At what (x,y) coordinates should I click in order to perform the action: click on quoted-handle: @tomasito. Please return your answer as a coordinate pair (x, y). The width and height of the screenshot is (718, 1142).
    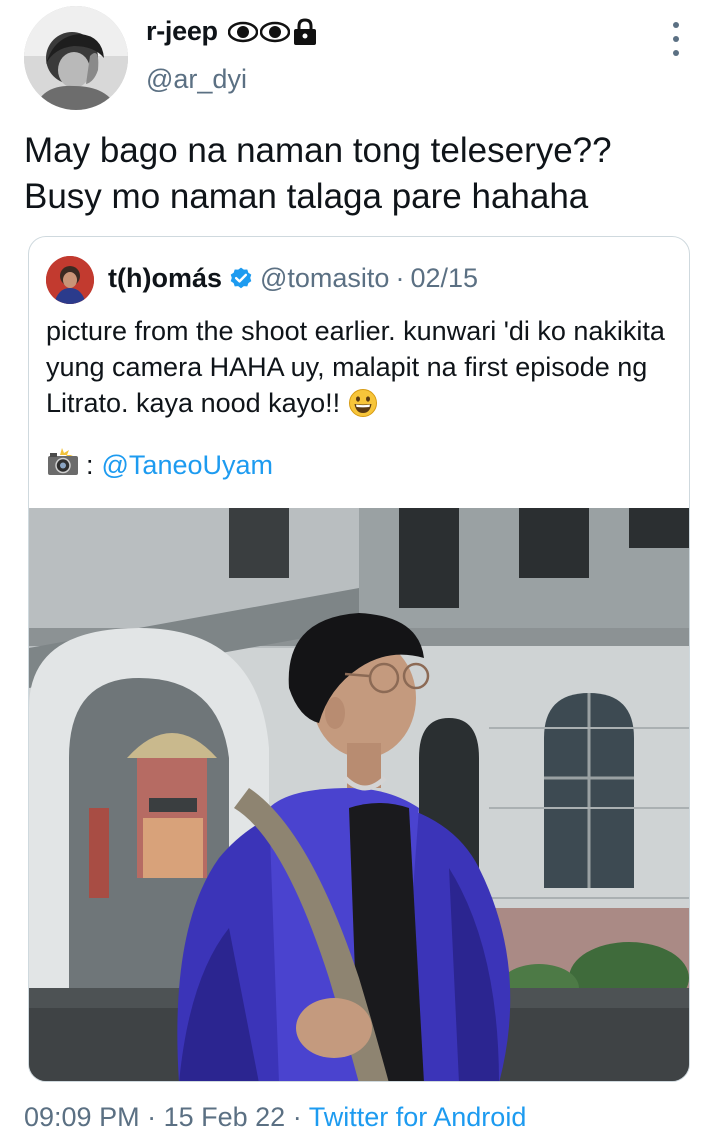
    Looking at the image, I should click on (324, 278).